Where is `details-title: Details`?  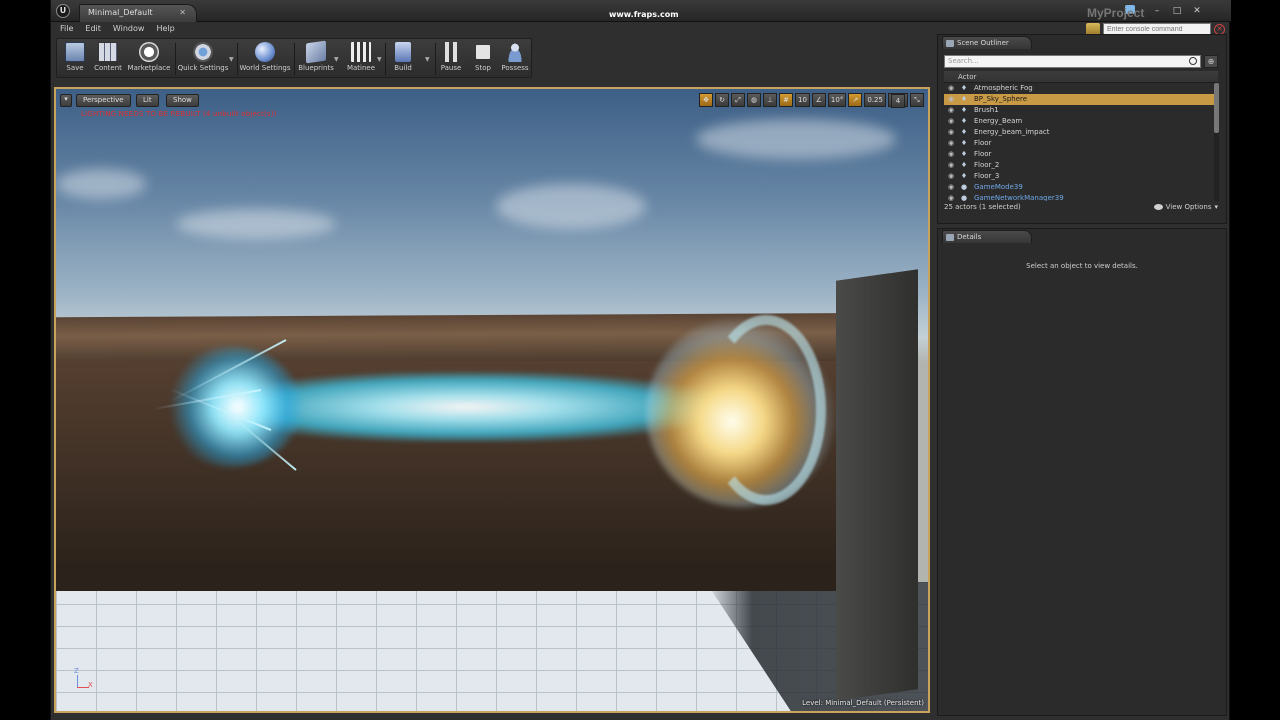 details-title: Details is located at coordinates (969, 237).